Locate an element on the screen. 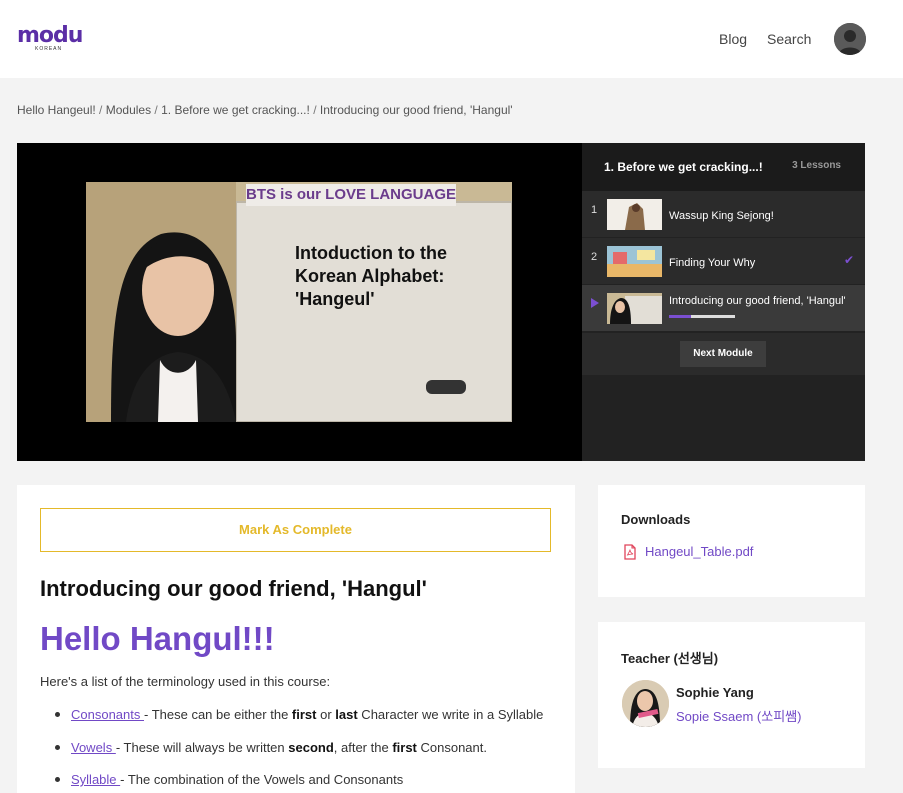 Image resolution: width=903 pixels, height=793 pixels. lesson-title: Introducing our good friend, 'Hangul' is located at coordinates (757, 301).